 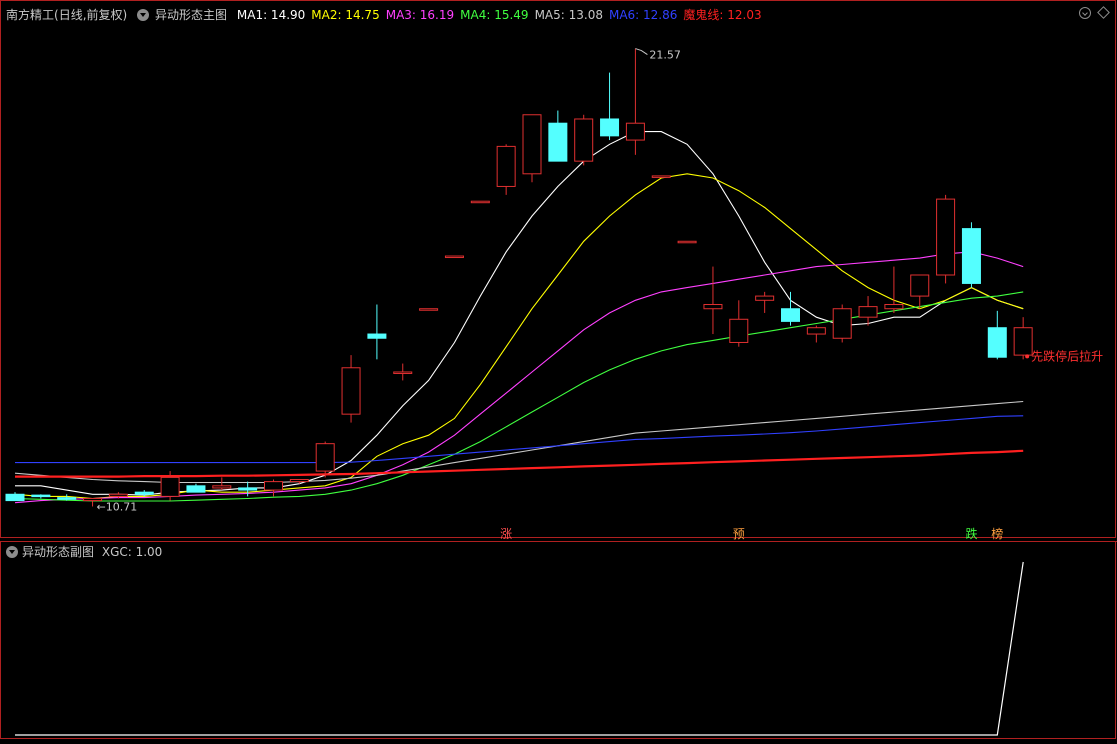 What do you see at coordinates (191, 15) in the screenshot?
I see `main-indicator-name: 异动形态主图` at bounding box center [191, 15].